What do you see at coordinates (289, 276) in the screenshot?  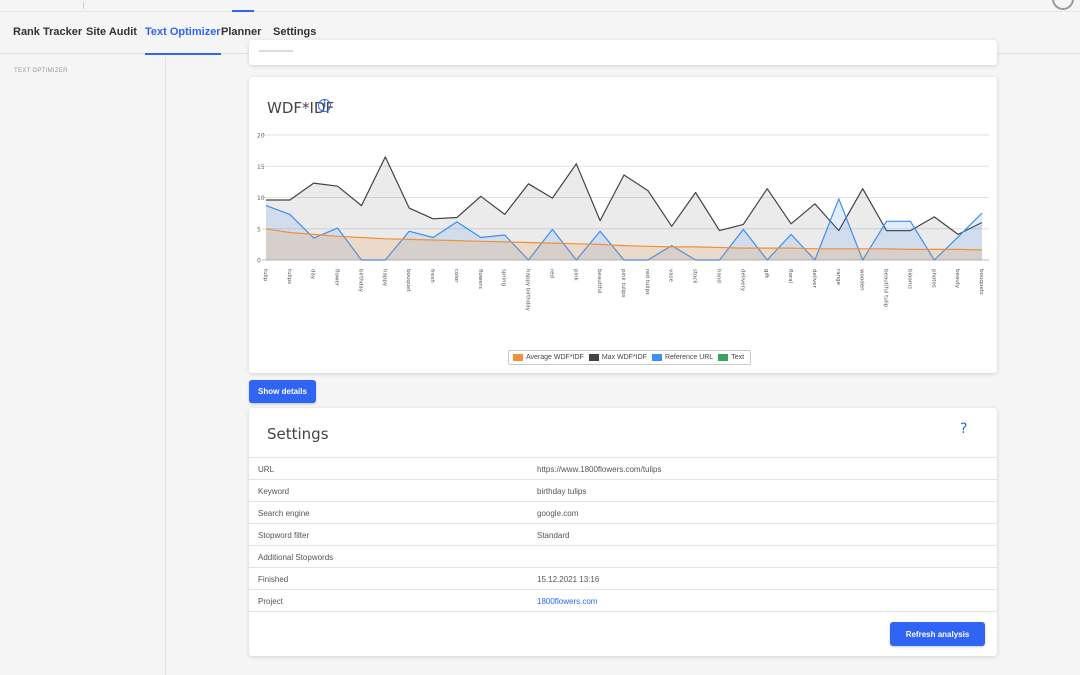 I see `x-tick-label: tulips` at bounding box center [289, 276].